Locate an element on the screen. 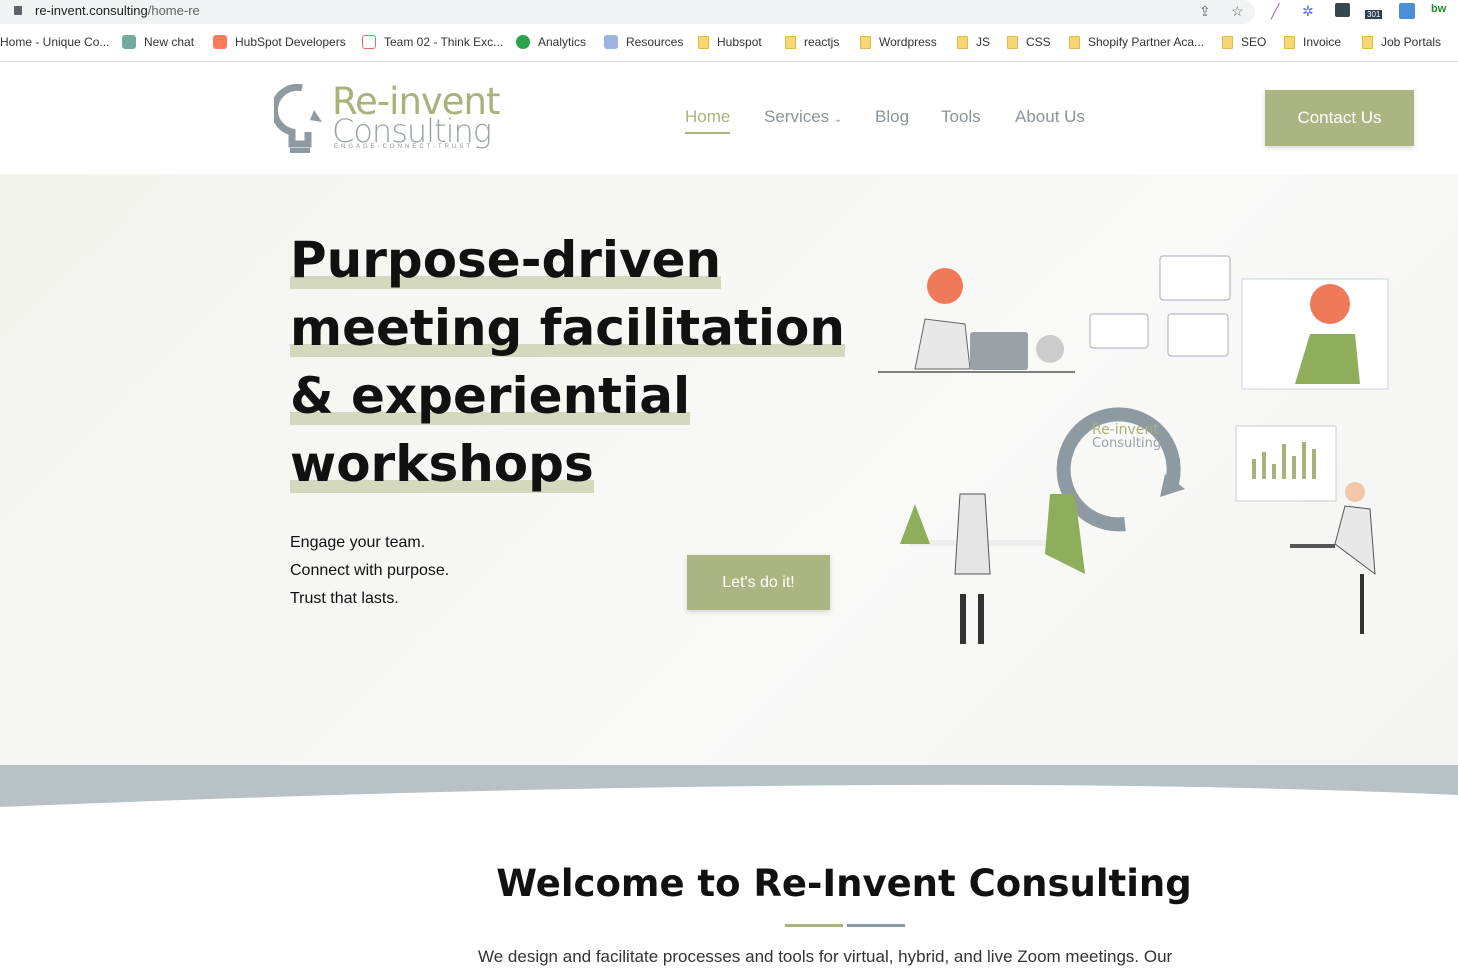 The image size is (1458, 979). hero-sub-line: Connect with purpose. is located at coordinates (370, 570).